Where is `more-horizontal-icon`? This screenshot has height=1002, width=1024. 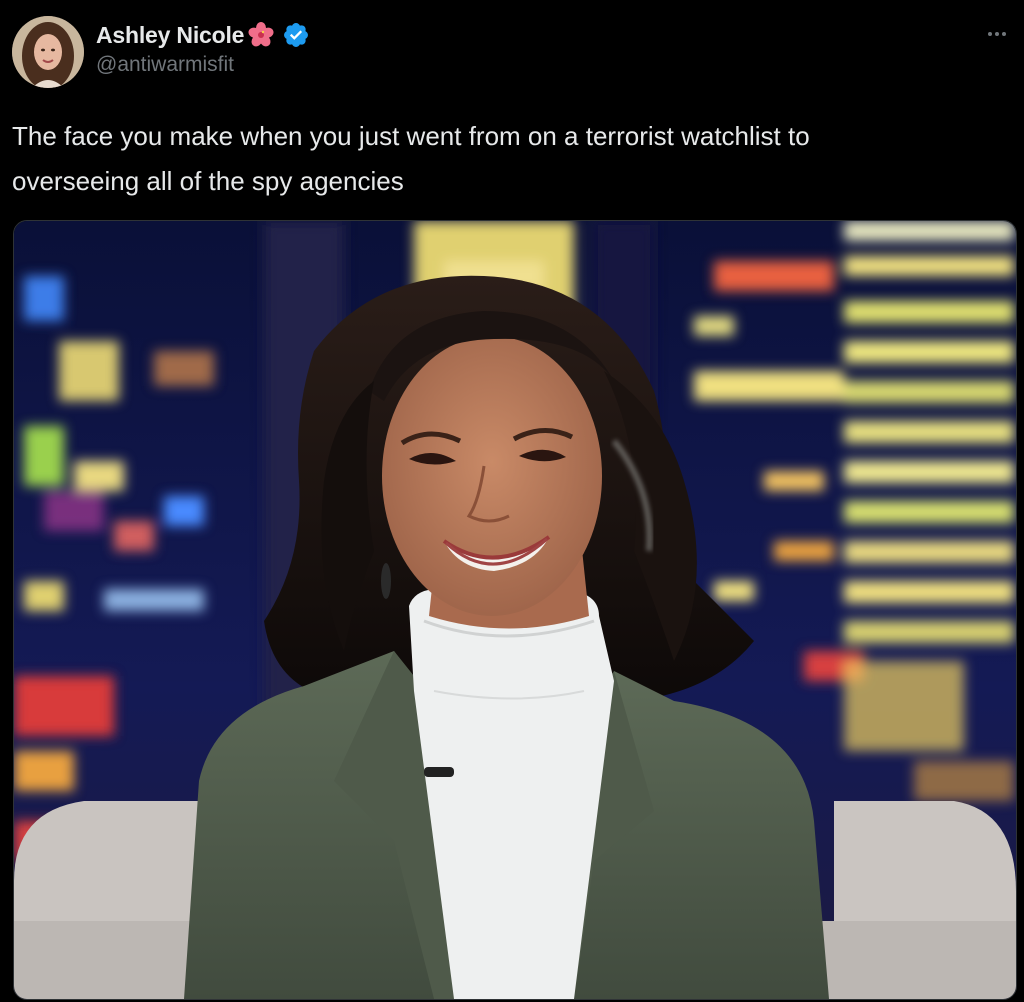 more-horizontal-icon is located at coordinates (990, 34).